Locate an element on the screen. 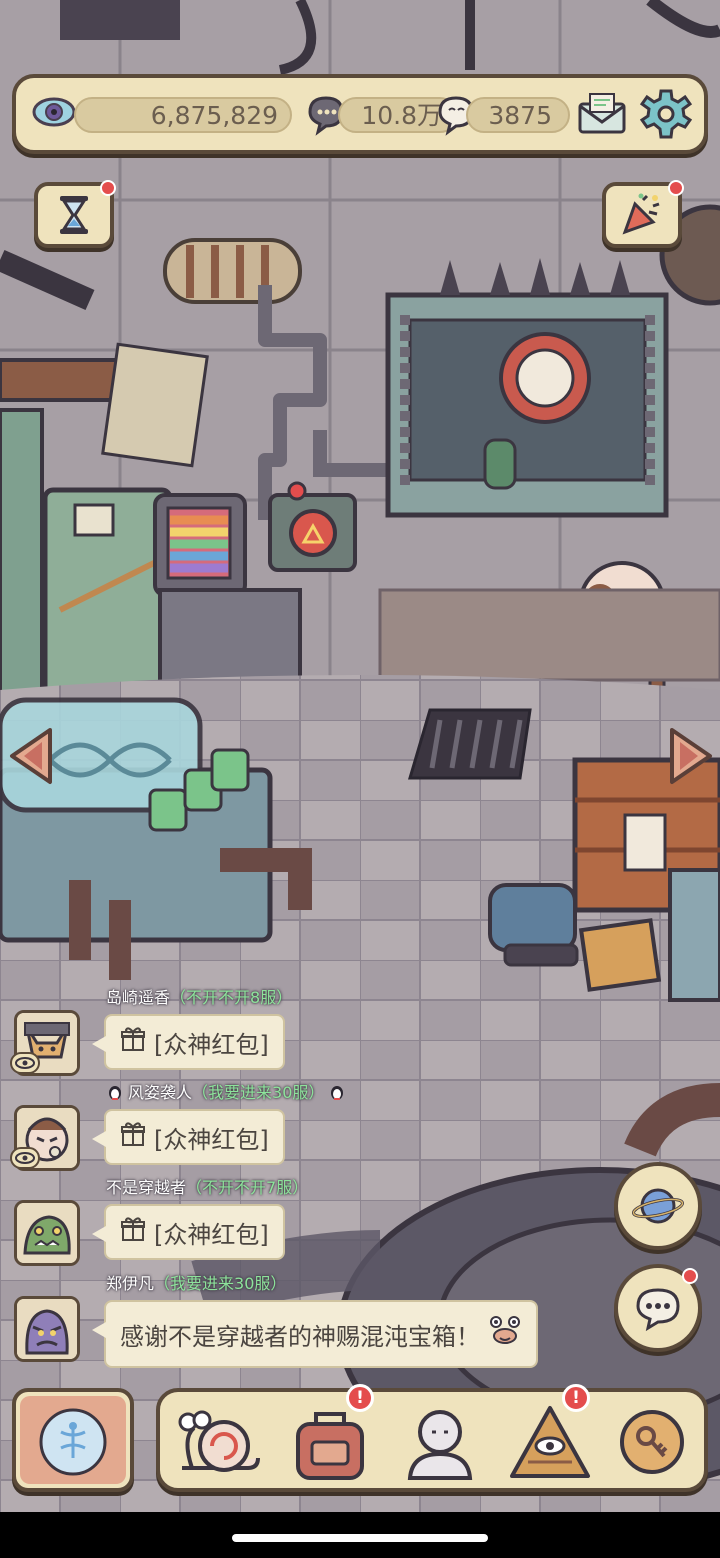  planet-button is located at coordinates (658, 1206).